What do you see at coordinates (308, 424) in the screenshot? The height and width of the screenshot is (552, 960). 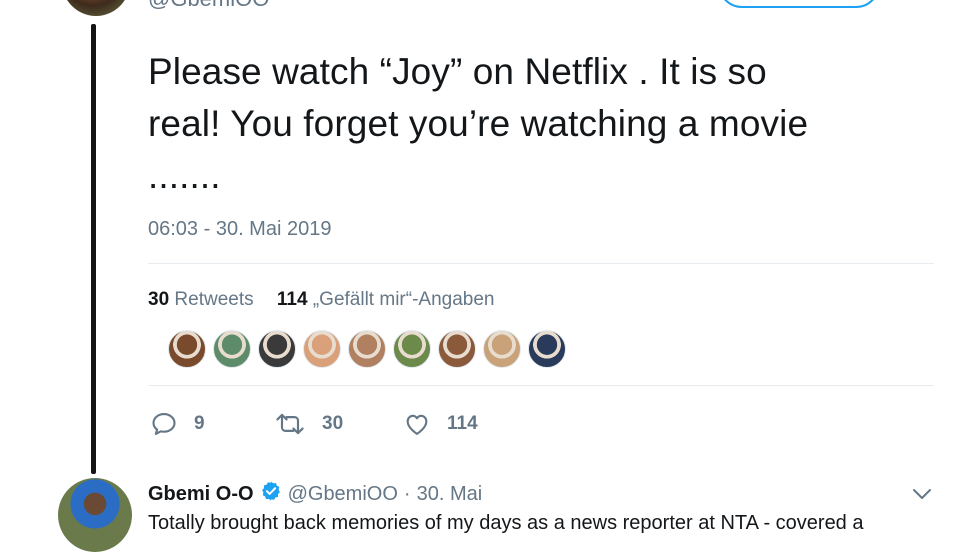 I see `retweet-button: 30` at bounding box center [308, 424].